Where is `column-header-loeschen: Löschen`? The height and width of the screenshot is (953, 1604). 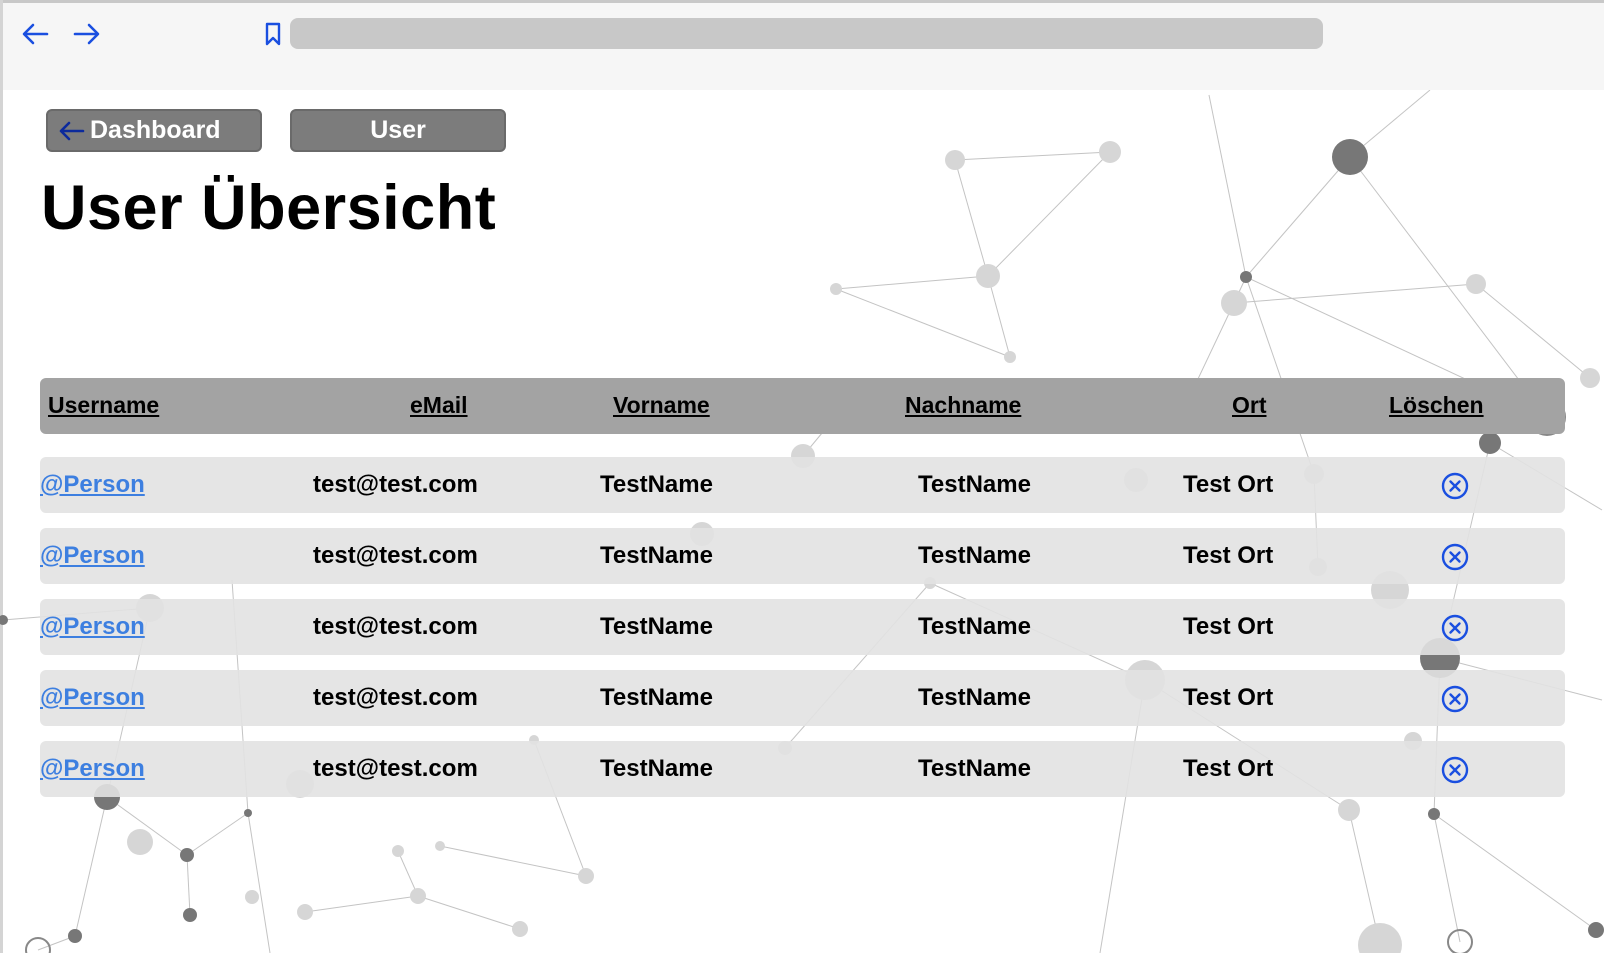 column-header-loeschen: Löschen is located at coordinates (1436, 405).